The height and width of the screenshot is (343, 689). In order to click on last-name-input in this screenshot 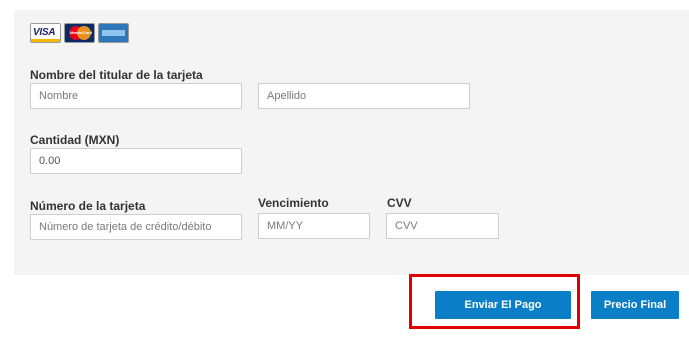, I will do `click(364, 96)`.